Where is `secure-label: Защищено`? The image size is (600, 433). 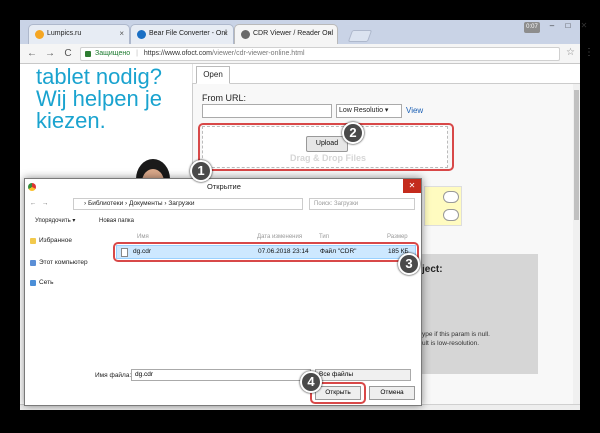 secure-label: Защищено is located at coordinates (113, 53).